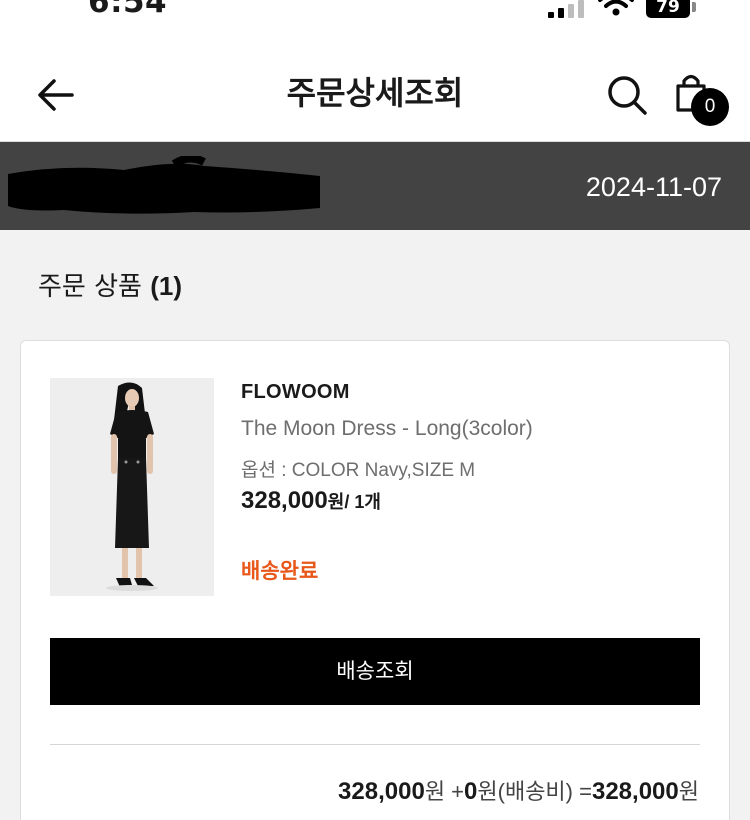 This screenshot has height=820, width=750. I want to click on cart-button: 0, so click(701, 100).